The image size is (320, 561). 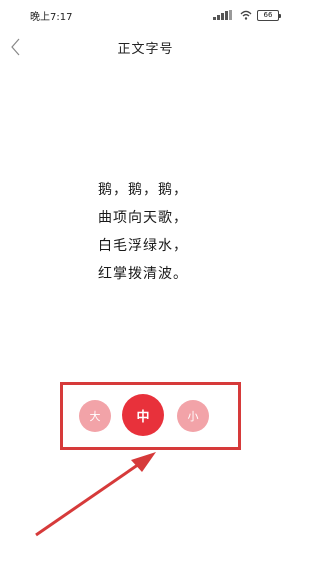 I want to click on font-size-medium-button: 中, so click(x=143, y=415).